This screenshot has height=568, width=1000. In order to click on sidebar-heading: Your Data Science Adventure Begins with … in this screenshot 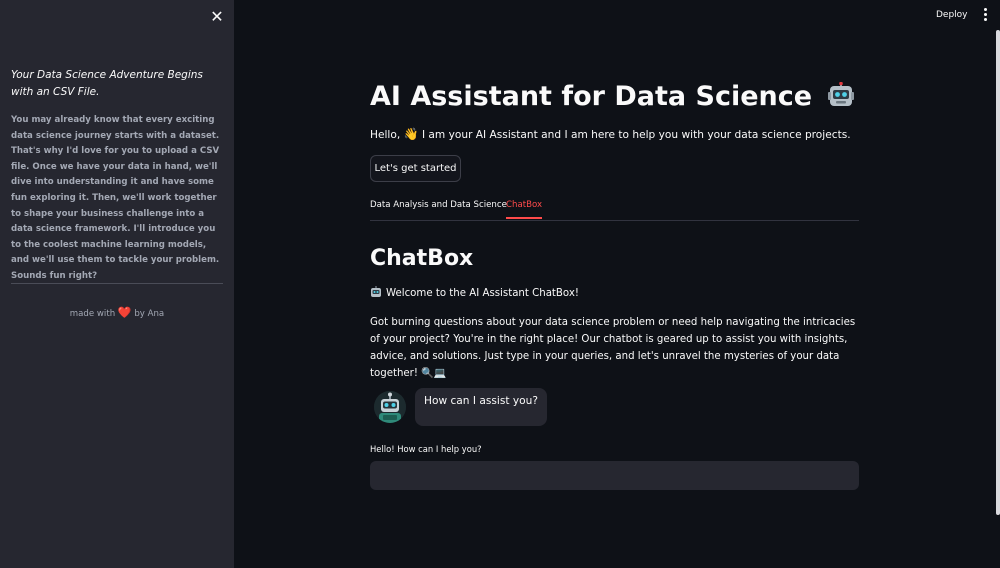, I will do `click(107, 83)`.